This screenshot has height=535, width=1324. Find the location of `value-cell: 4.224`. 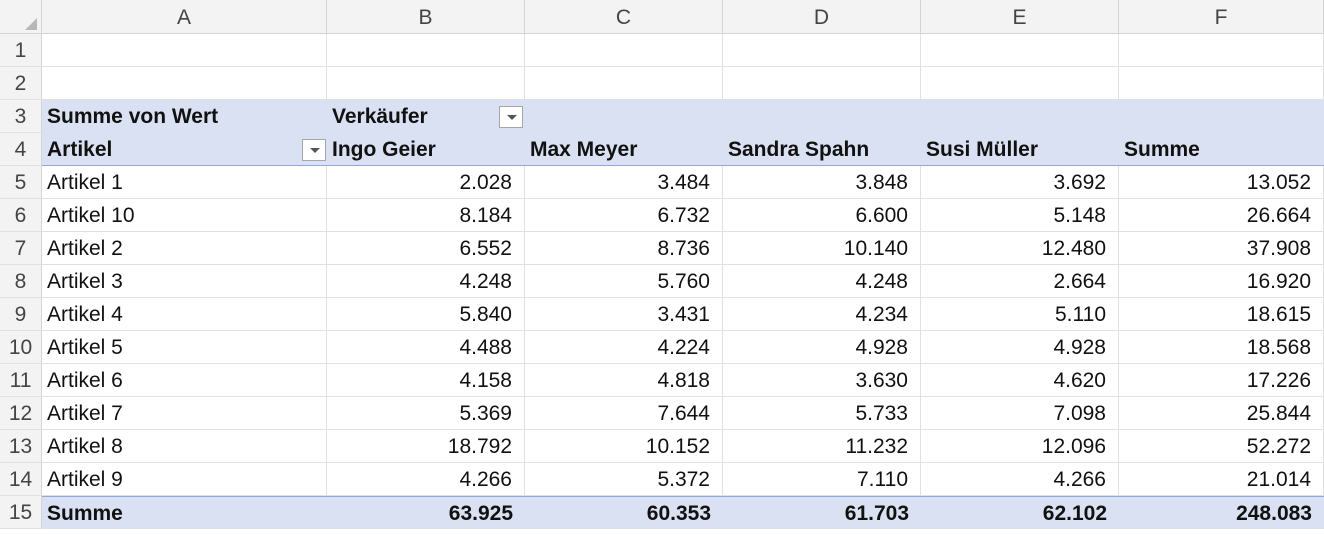

value-cell: 4.224 is located at coordinates (624, 347).